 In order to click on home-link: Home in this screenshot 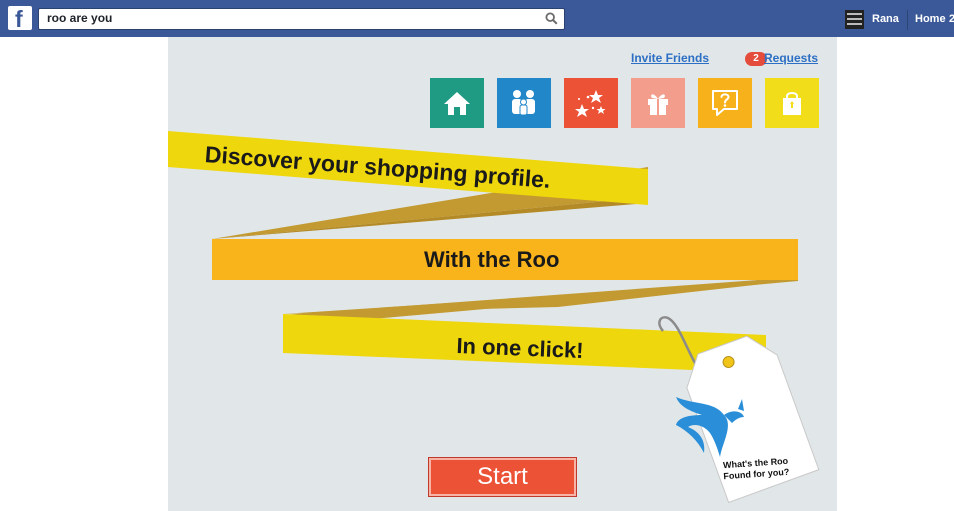, I will do `click(930, 19)`.